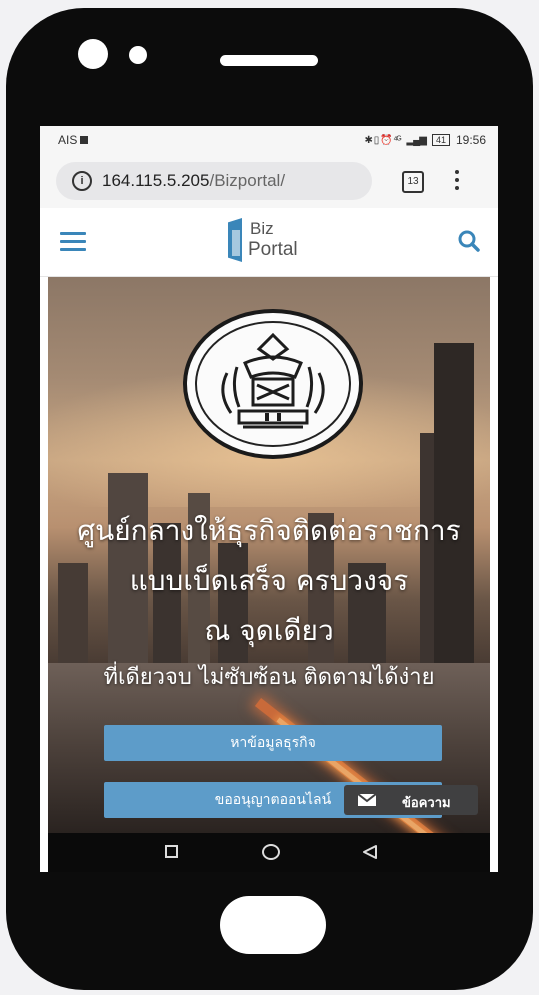 The height and width of the screenshot is (995, 539). Describe the element at coordinates (269, 677) in the screenshot. I see `hero-tagline: ที่เดียวจบ ไม่ซับซ้อน ติดตามได้ง่าย` at that location.